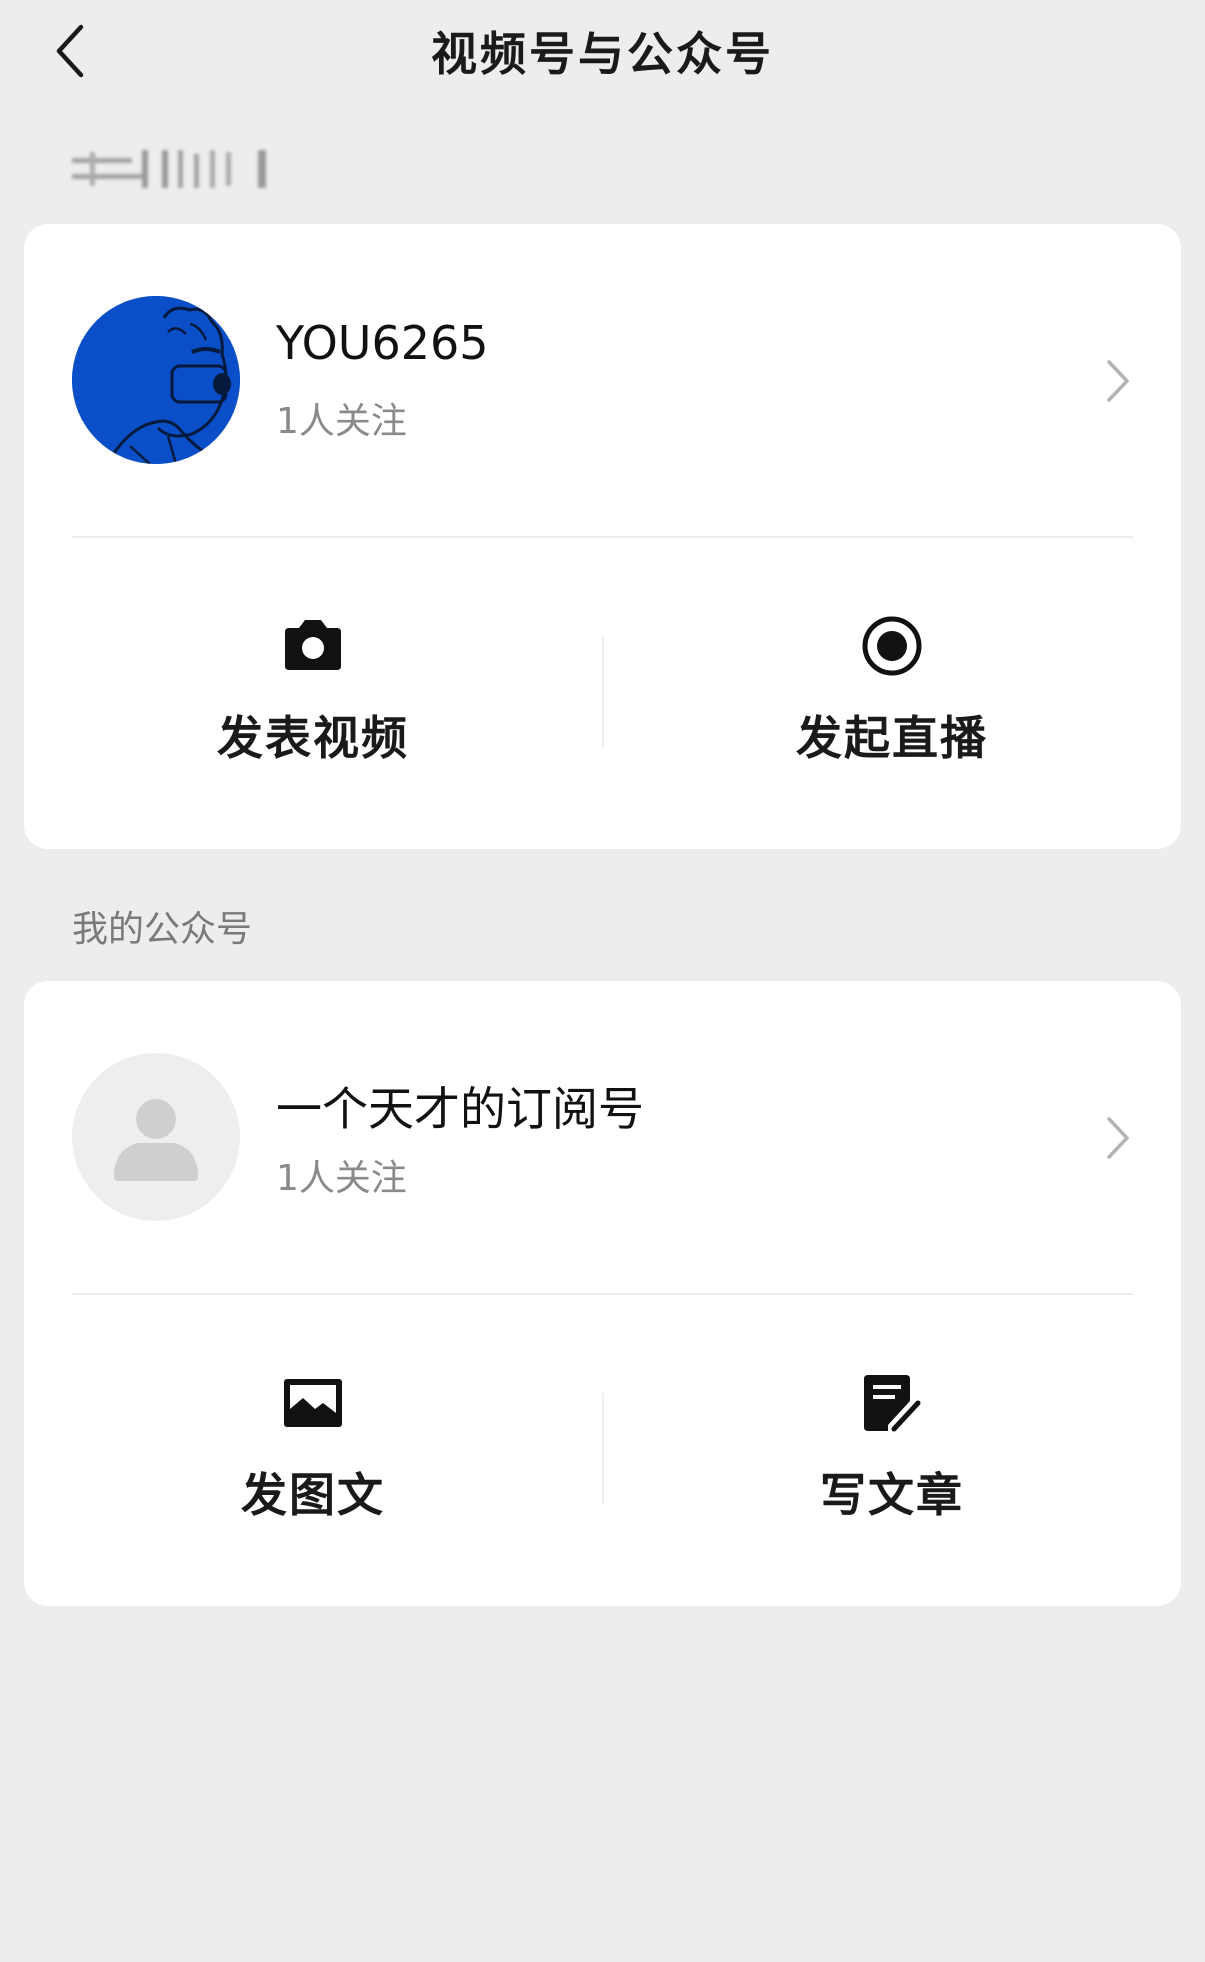  What do you see at coordinates (313, 1495) in the screenshot?
I see `post-image-text-label: 发图文` at bounding box center [313, 1495].